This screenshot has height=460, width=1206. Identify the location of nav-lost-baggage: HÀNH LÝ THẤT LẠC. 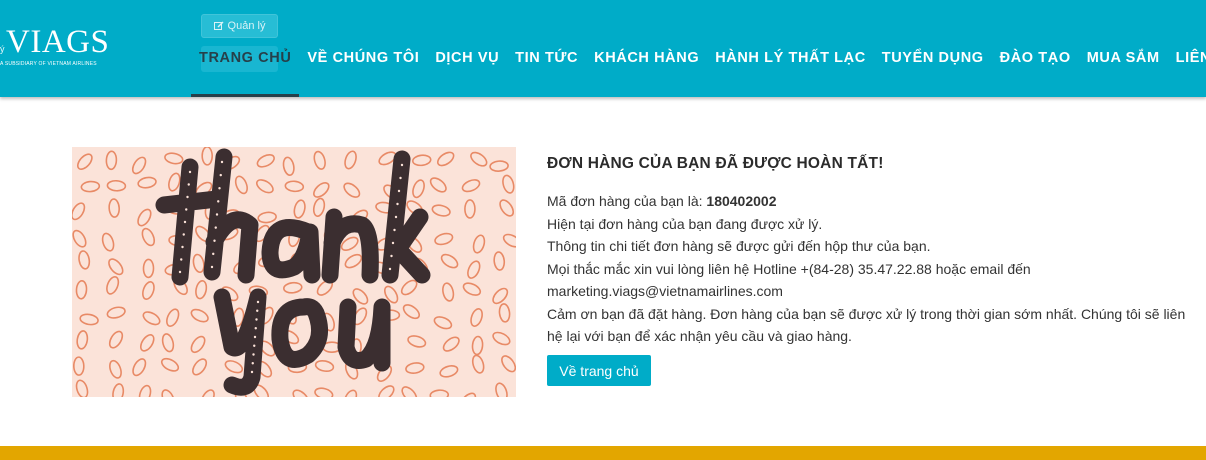
(790, 58).